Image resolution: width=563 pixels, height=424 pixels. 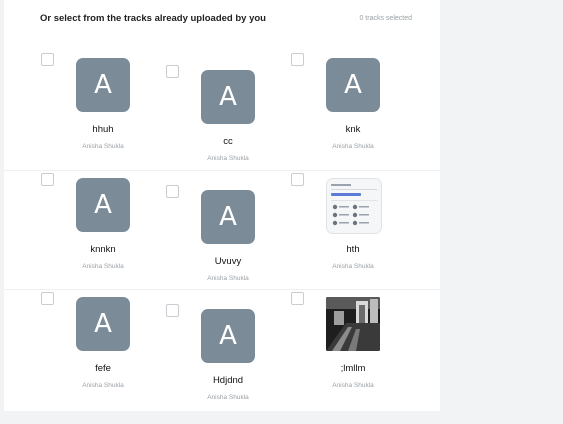 I want to click on track-name: Hdjdnd, so click(x=228, y=380).